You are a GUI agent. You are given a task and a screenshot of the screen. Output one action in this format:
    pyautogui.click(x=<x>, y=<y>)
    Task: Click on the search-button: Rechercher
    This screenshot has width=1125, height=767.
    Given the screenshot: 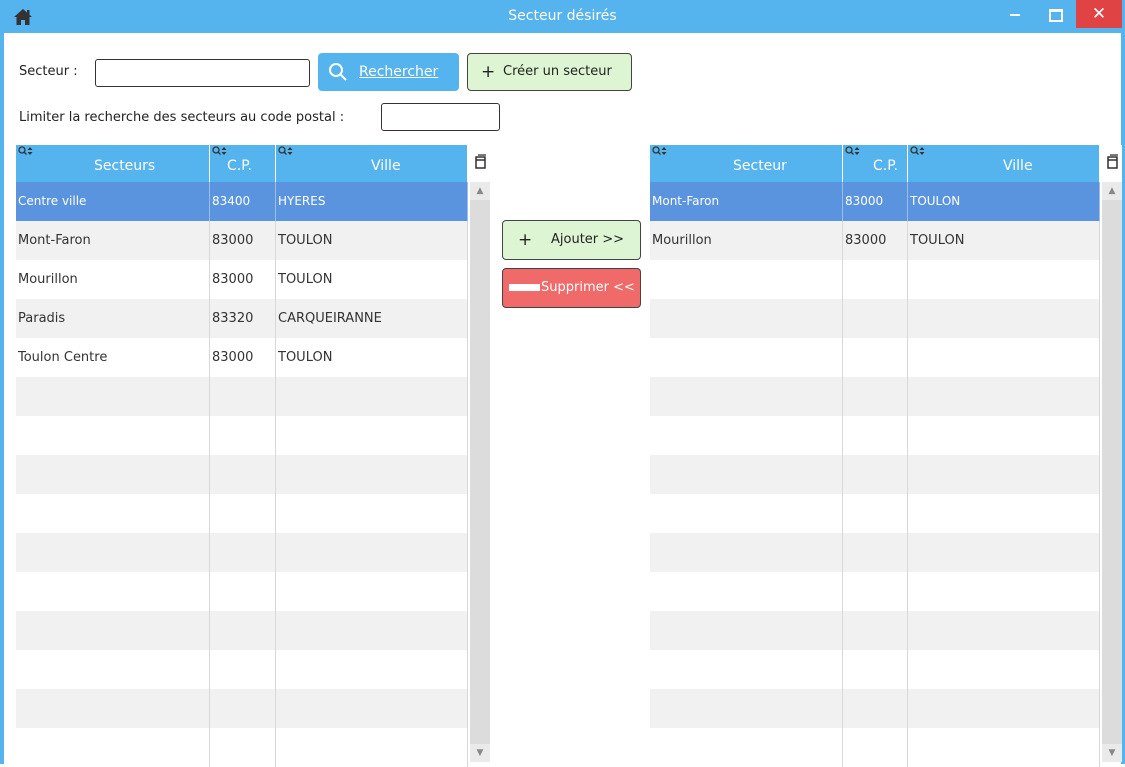 What is the action you would take?
    pyautogui.click(x=388, y=72)
    